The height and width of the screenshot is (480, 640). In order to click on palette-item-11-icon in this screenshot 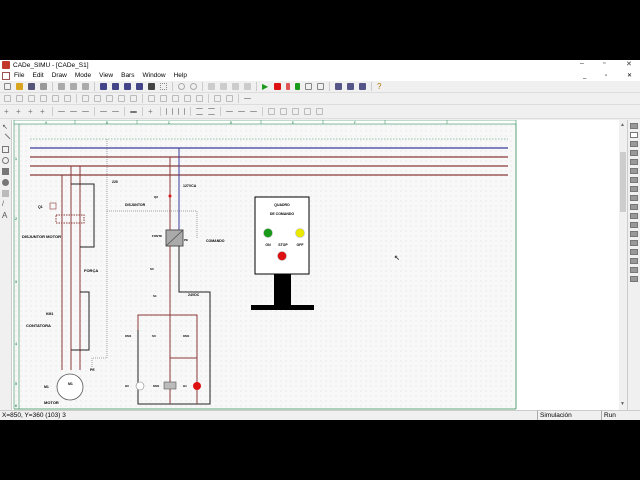, I will do `click(634, 216)`.